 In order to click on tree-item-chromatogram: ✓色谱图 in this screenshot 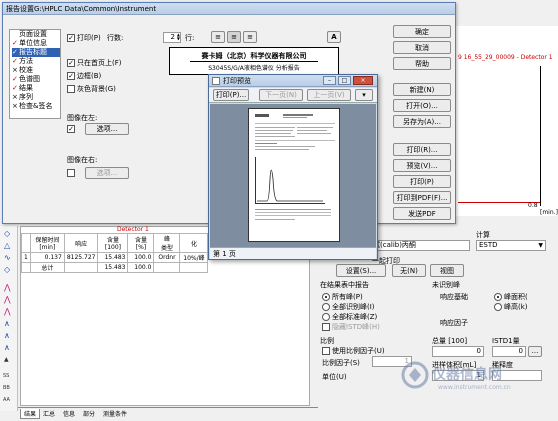, I will do `click(36, 79)`.